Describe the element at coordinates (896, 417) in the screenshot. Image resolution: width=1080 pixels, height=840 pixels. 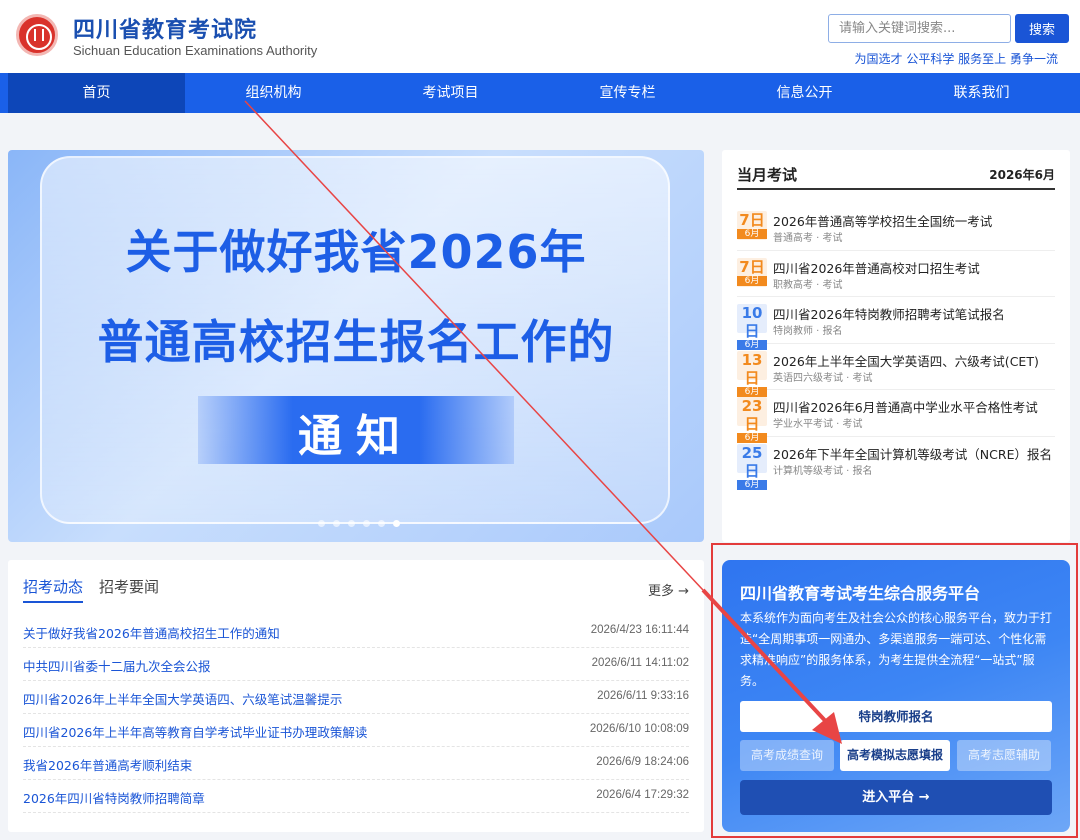
I see `exam-row: 23日 6月 四川省2026年6月普通高中学业水平合格性考试学业水平考试 · 考试` at that location.